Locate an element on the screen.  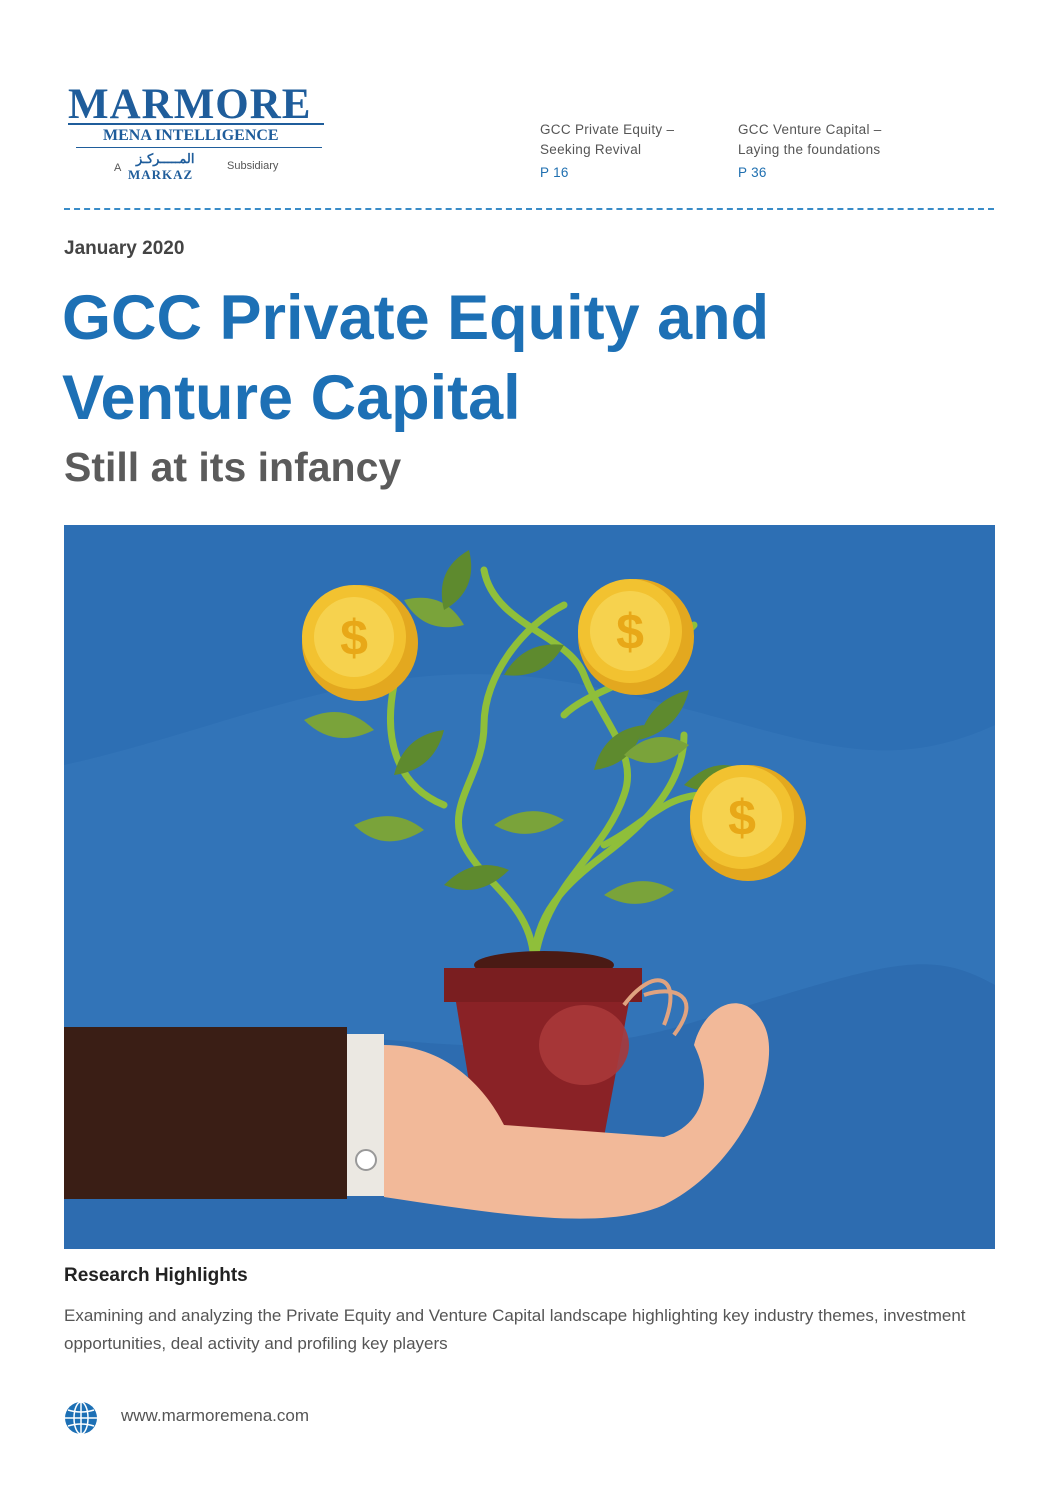
sleeve is located at coordinates (205, 1113).